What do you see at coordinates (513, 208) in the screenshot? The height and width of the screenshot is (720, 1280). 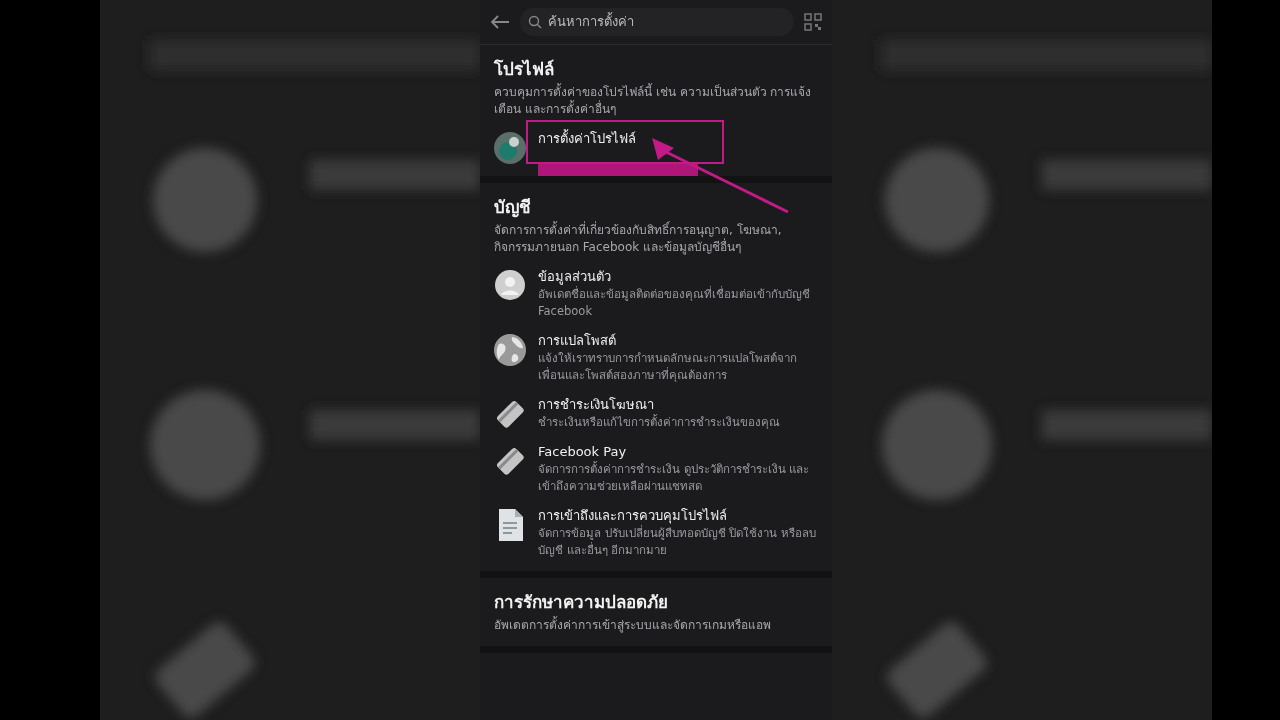 I see `section-title: บัญชี` at bounding box center [513, 208].